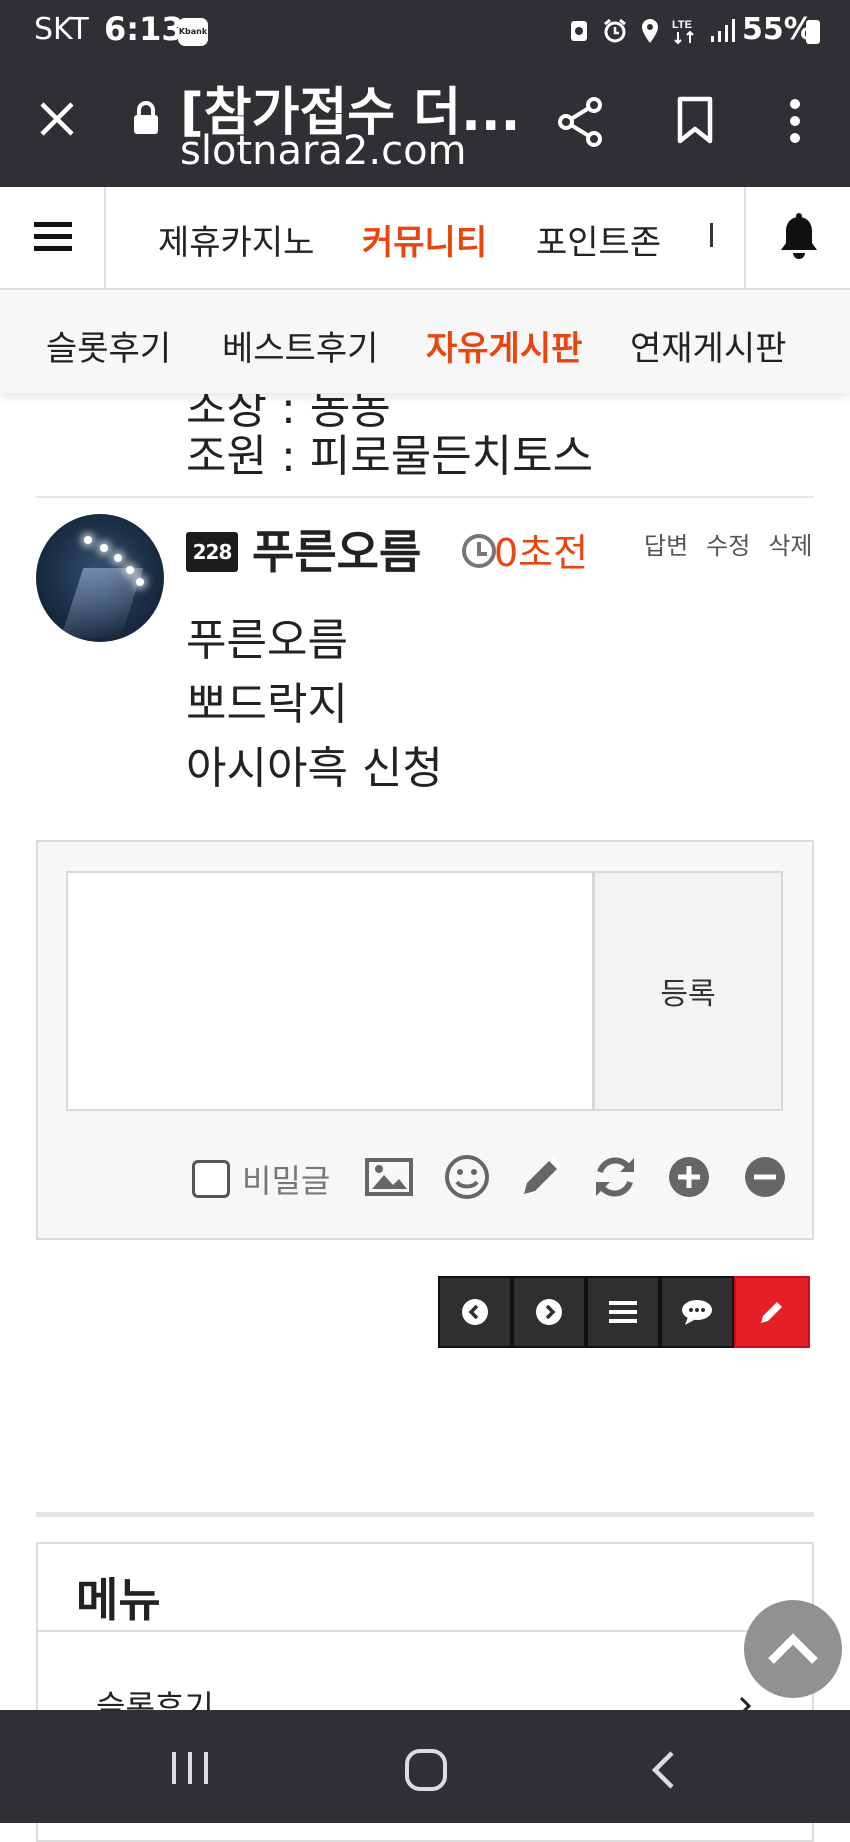 Image resolution: width=850 pixels, height=1842 pixels. I want to click on subnav-item-serial-board: 연재게시판, so click(708, 345).